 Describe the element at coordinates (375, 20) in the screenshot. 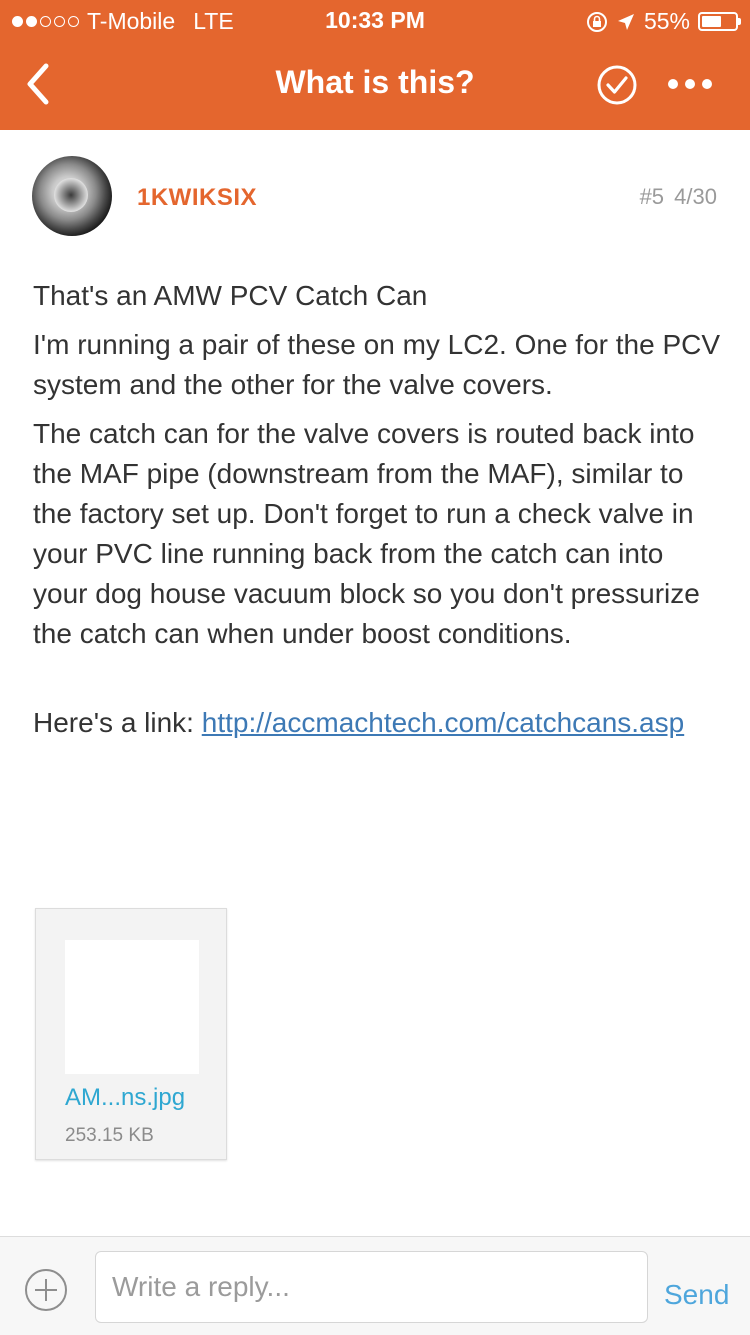

I see `status-bar: T-Mobile LTE 10:33 PM 55%` at that location.